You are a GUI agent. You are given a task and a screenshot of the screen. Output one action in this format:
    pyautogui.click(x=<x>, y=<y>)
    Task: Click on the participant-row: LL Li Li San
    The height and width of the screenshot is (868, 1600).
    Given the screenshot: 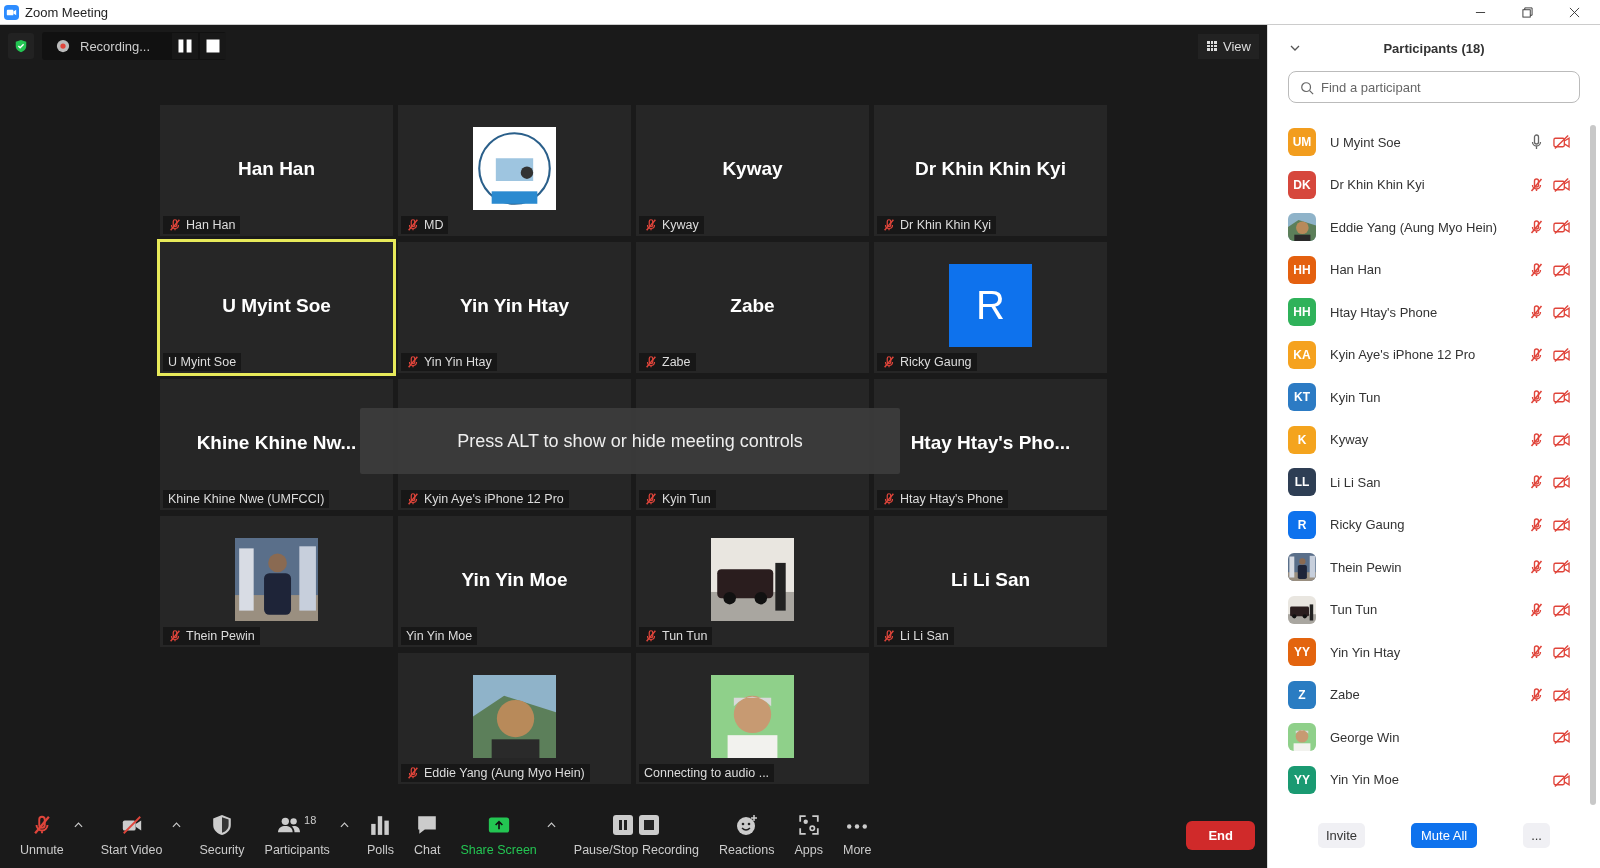 What is the action you would take?
    pyautogui.click(x=1434, y=482)
    